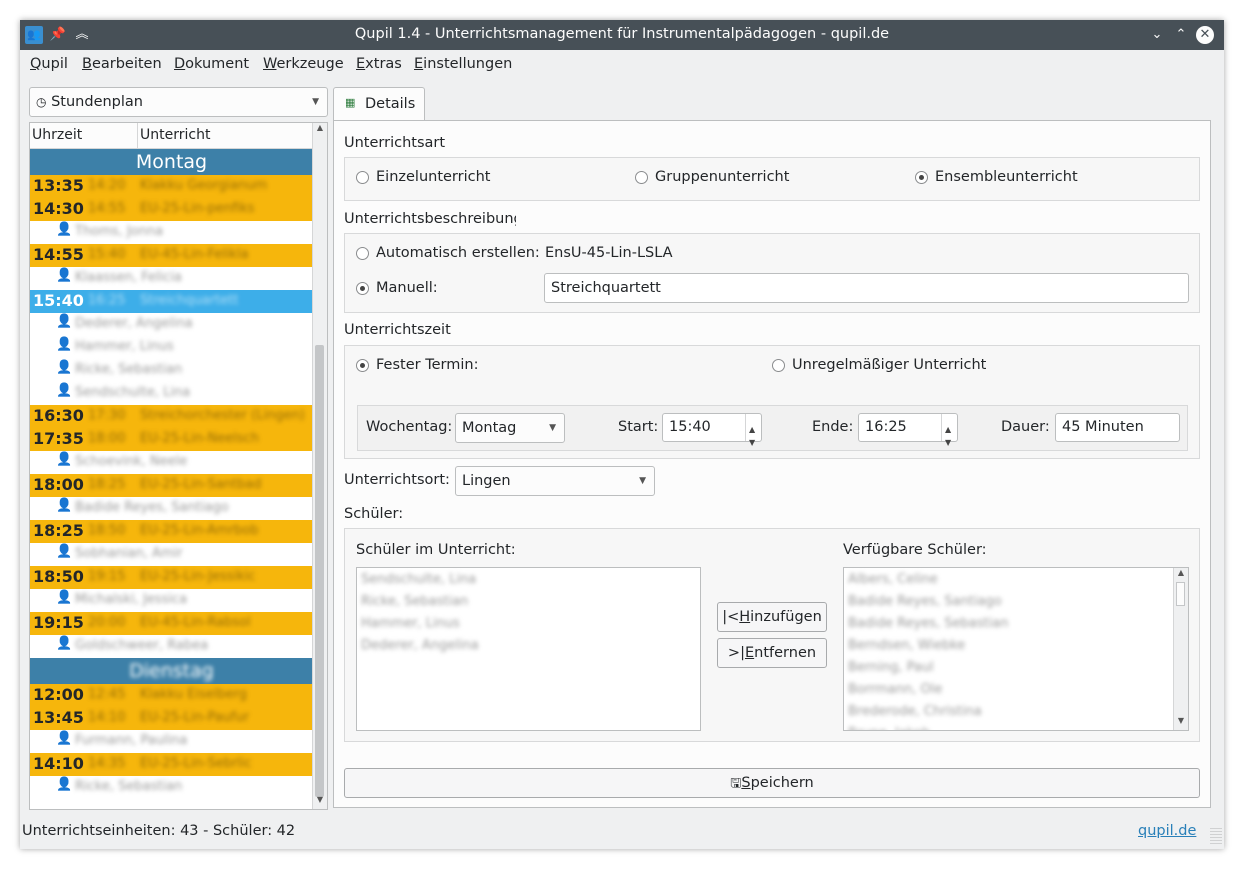  Describe the element at coordinates (122, 64) in the screenshot. I see `menu-bearbeiten: Bearbeiten` at that location.